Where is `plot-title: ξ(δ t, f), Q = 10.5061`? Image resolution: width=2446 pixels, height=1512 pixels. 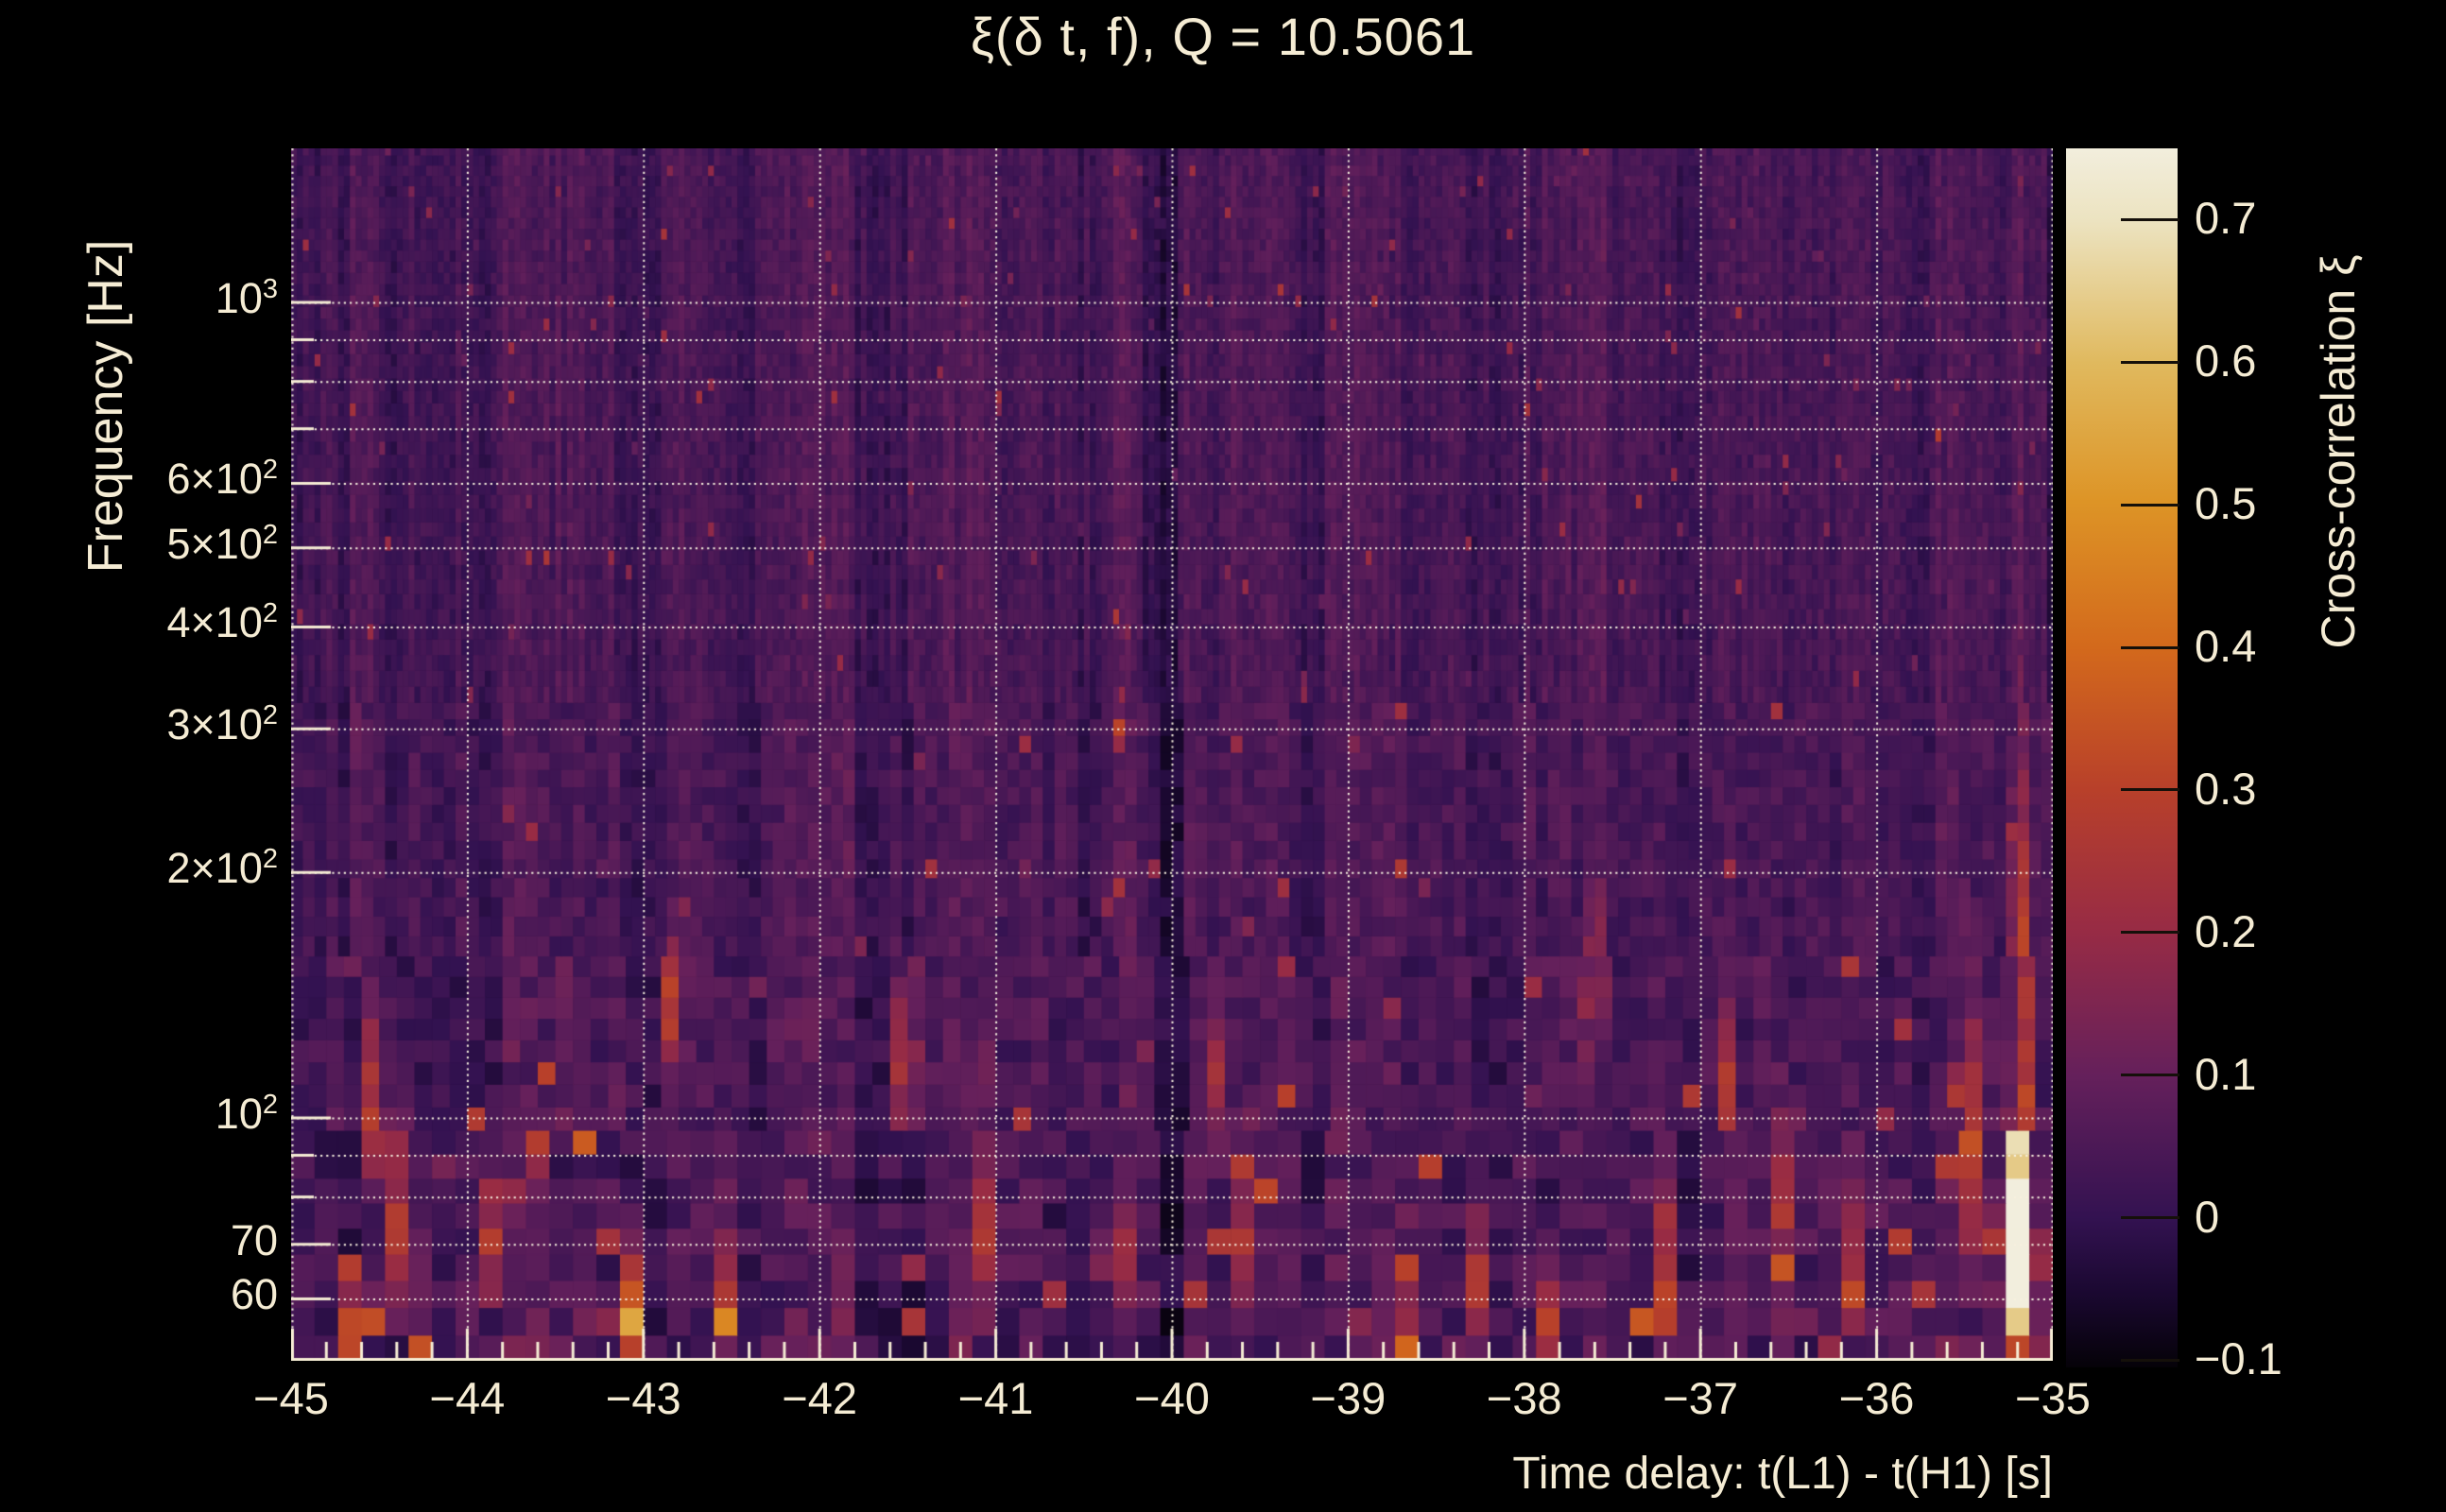 plot-title: ξ(δ t, f), Q = 10.5061 is located at coordinates (1223, 36).